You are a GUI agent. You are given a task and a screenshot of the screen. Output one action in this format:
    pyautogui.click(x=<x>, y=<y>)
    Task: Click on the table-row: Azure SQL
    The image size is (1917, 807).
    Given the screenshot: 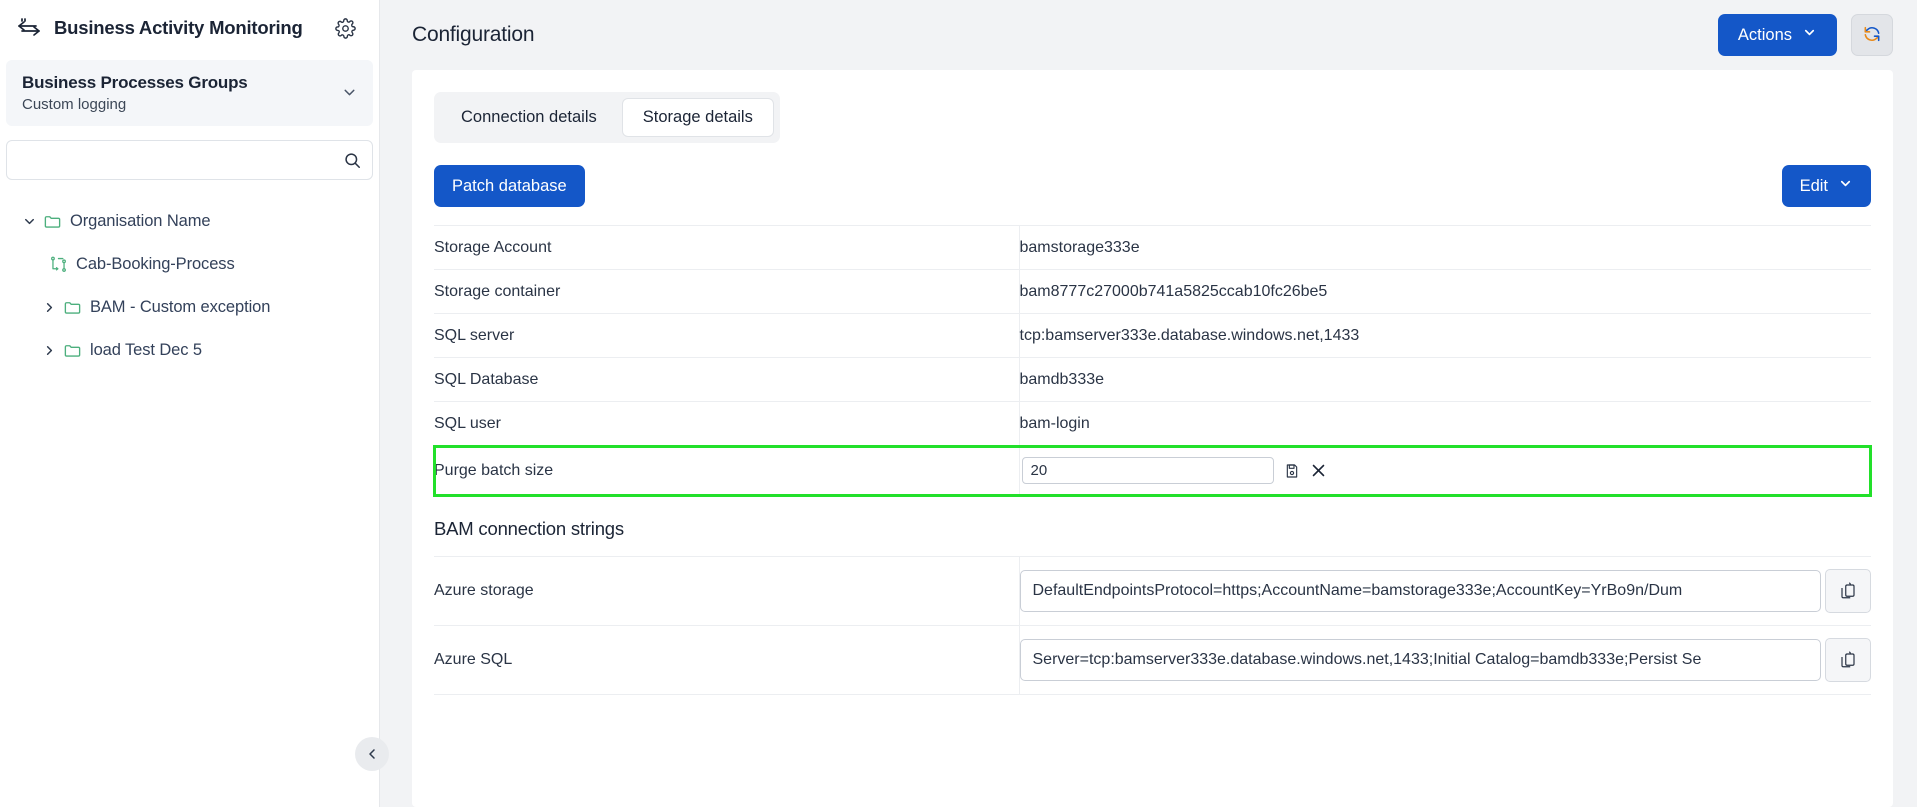 What is the action you would take?
    pyautogui.click(x=1152, y=660)
    